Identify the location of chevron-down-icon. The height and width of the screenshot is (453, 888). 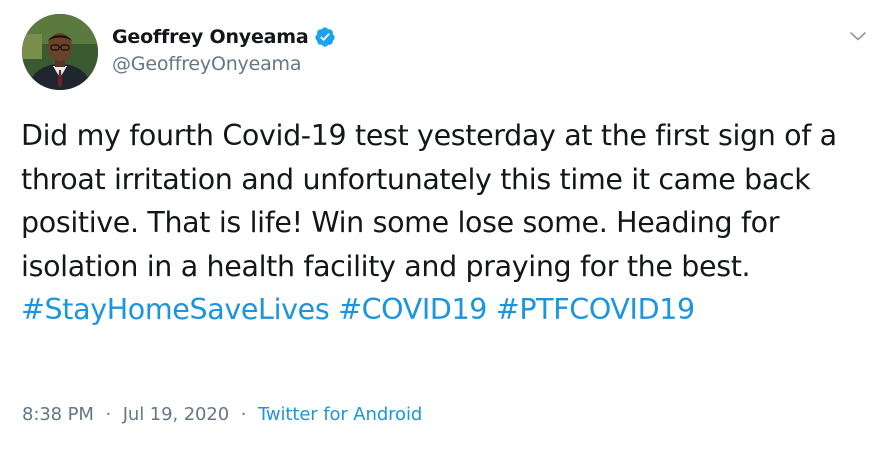
(858, 36).